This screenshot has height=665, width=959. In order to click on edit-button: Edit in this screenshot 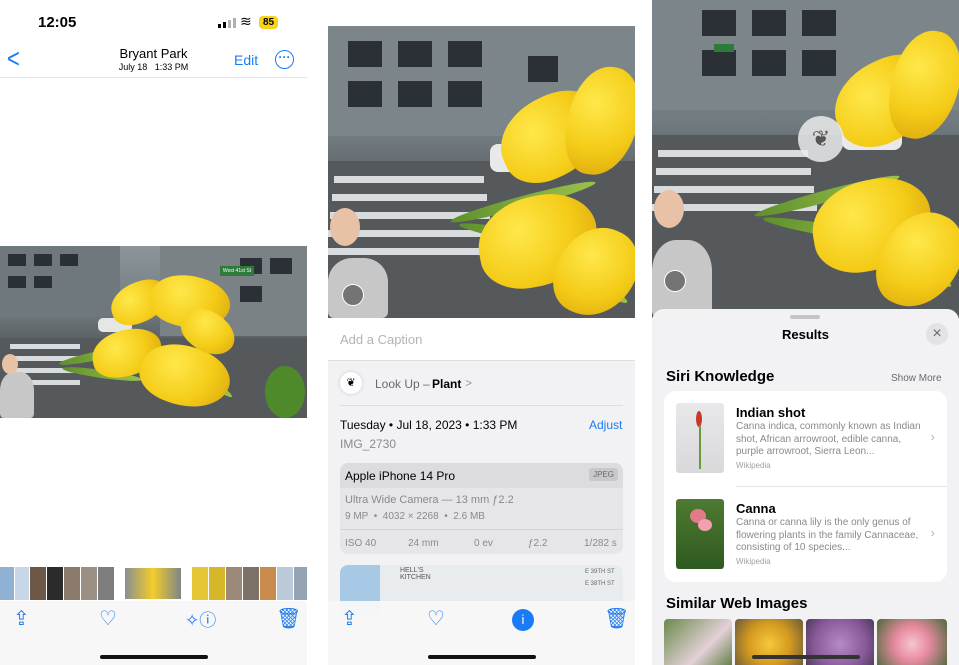, I will do `click(246, 60)`.